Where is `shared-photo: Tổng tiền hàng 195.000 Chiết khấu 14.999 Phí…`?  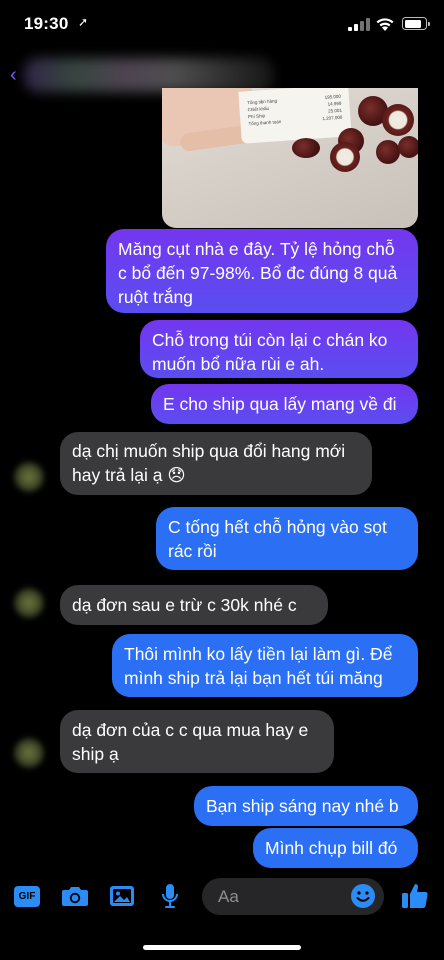 shared-photo: Tổng tiền hàng 195.000 Chiết khấu 14.999 Phí… is located at coordinates (290, 158).